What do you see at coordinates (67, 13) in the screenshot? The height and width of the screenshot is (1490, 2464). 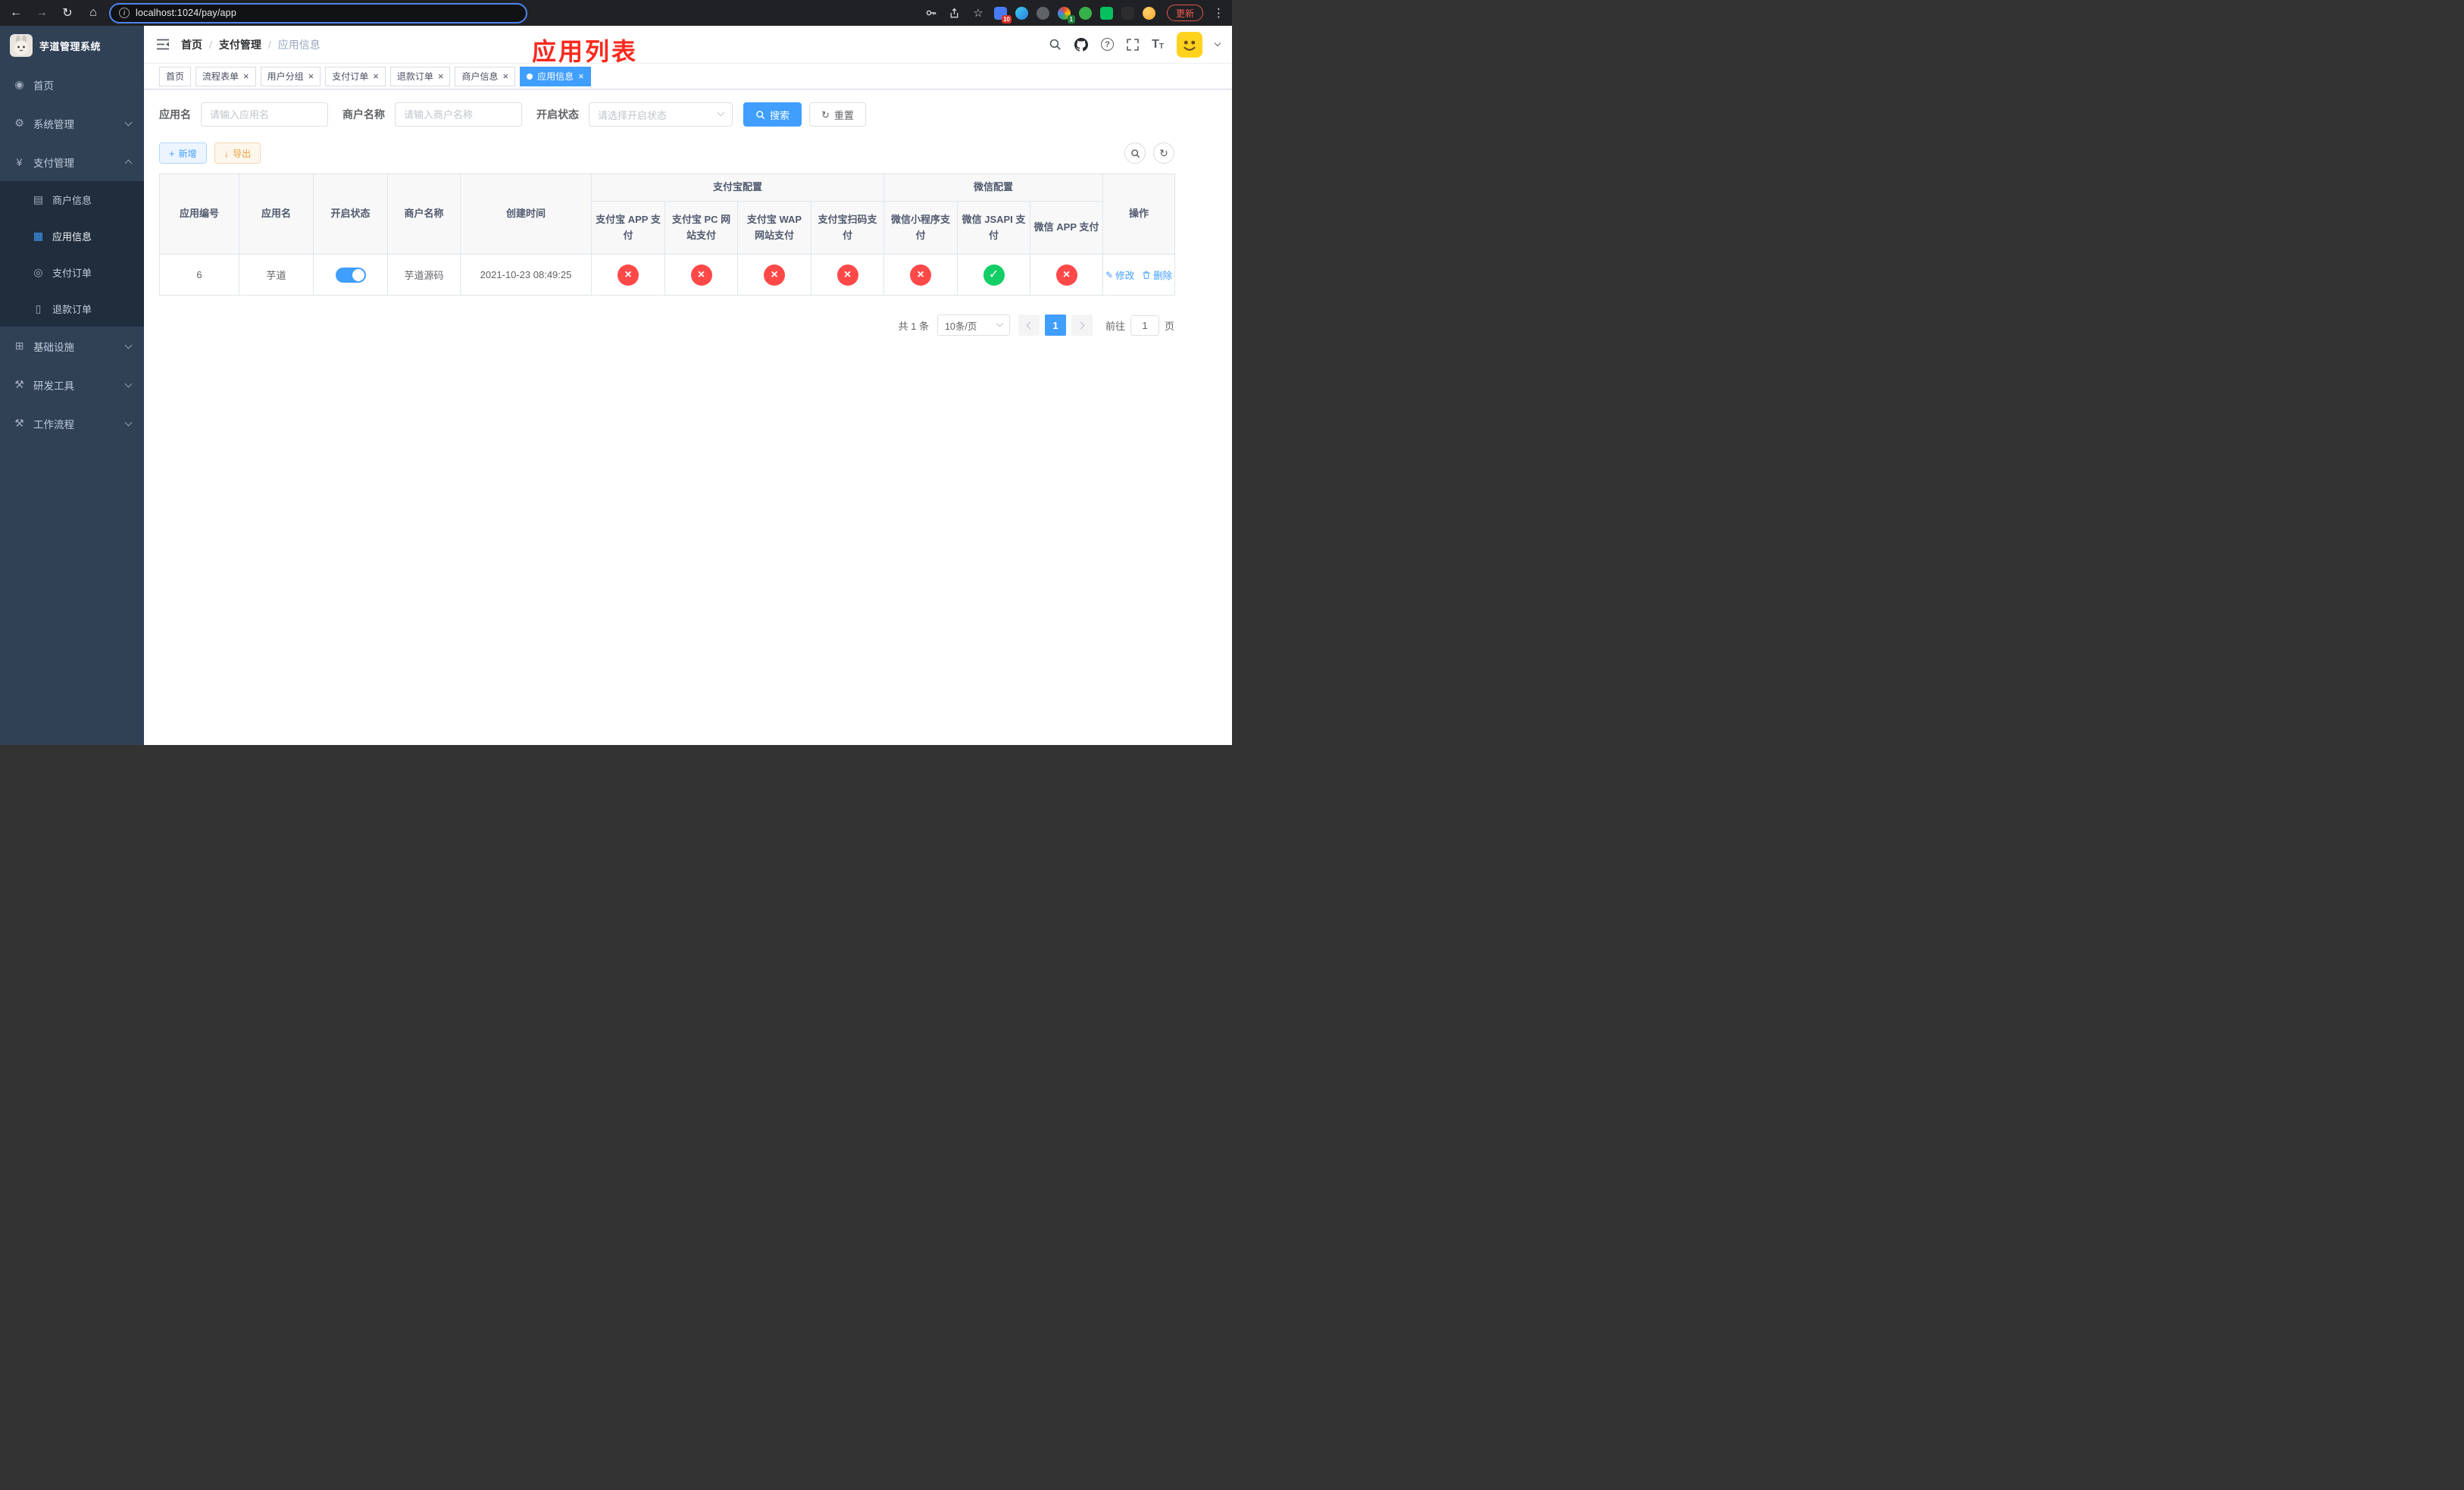 I see `reload-icon: ↻` at bounding box center [67, 13].